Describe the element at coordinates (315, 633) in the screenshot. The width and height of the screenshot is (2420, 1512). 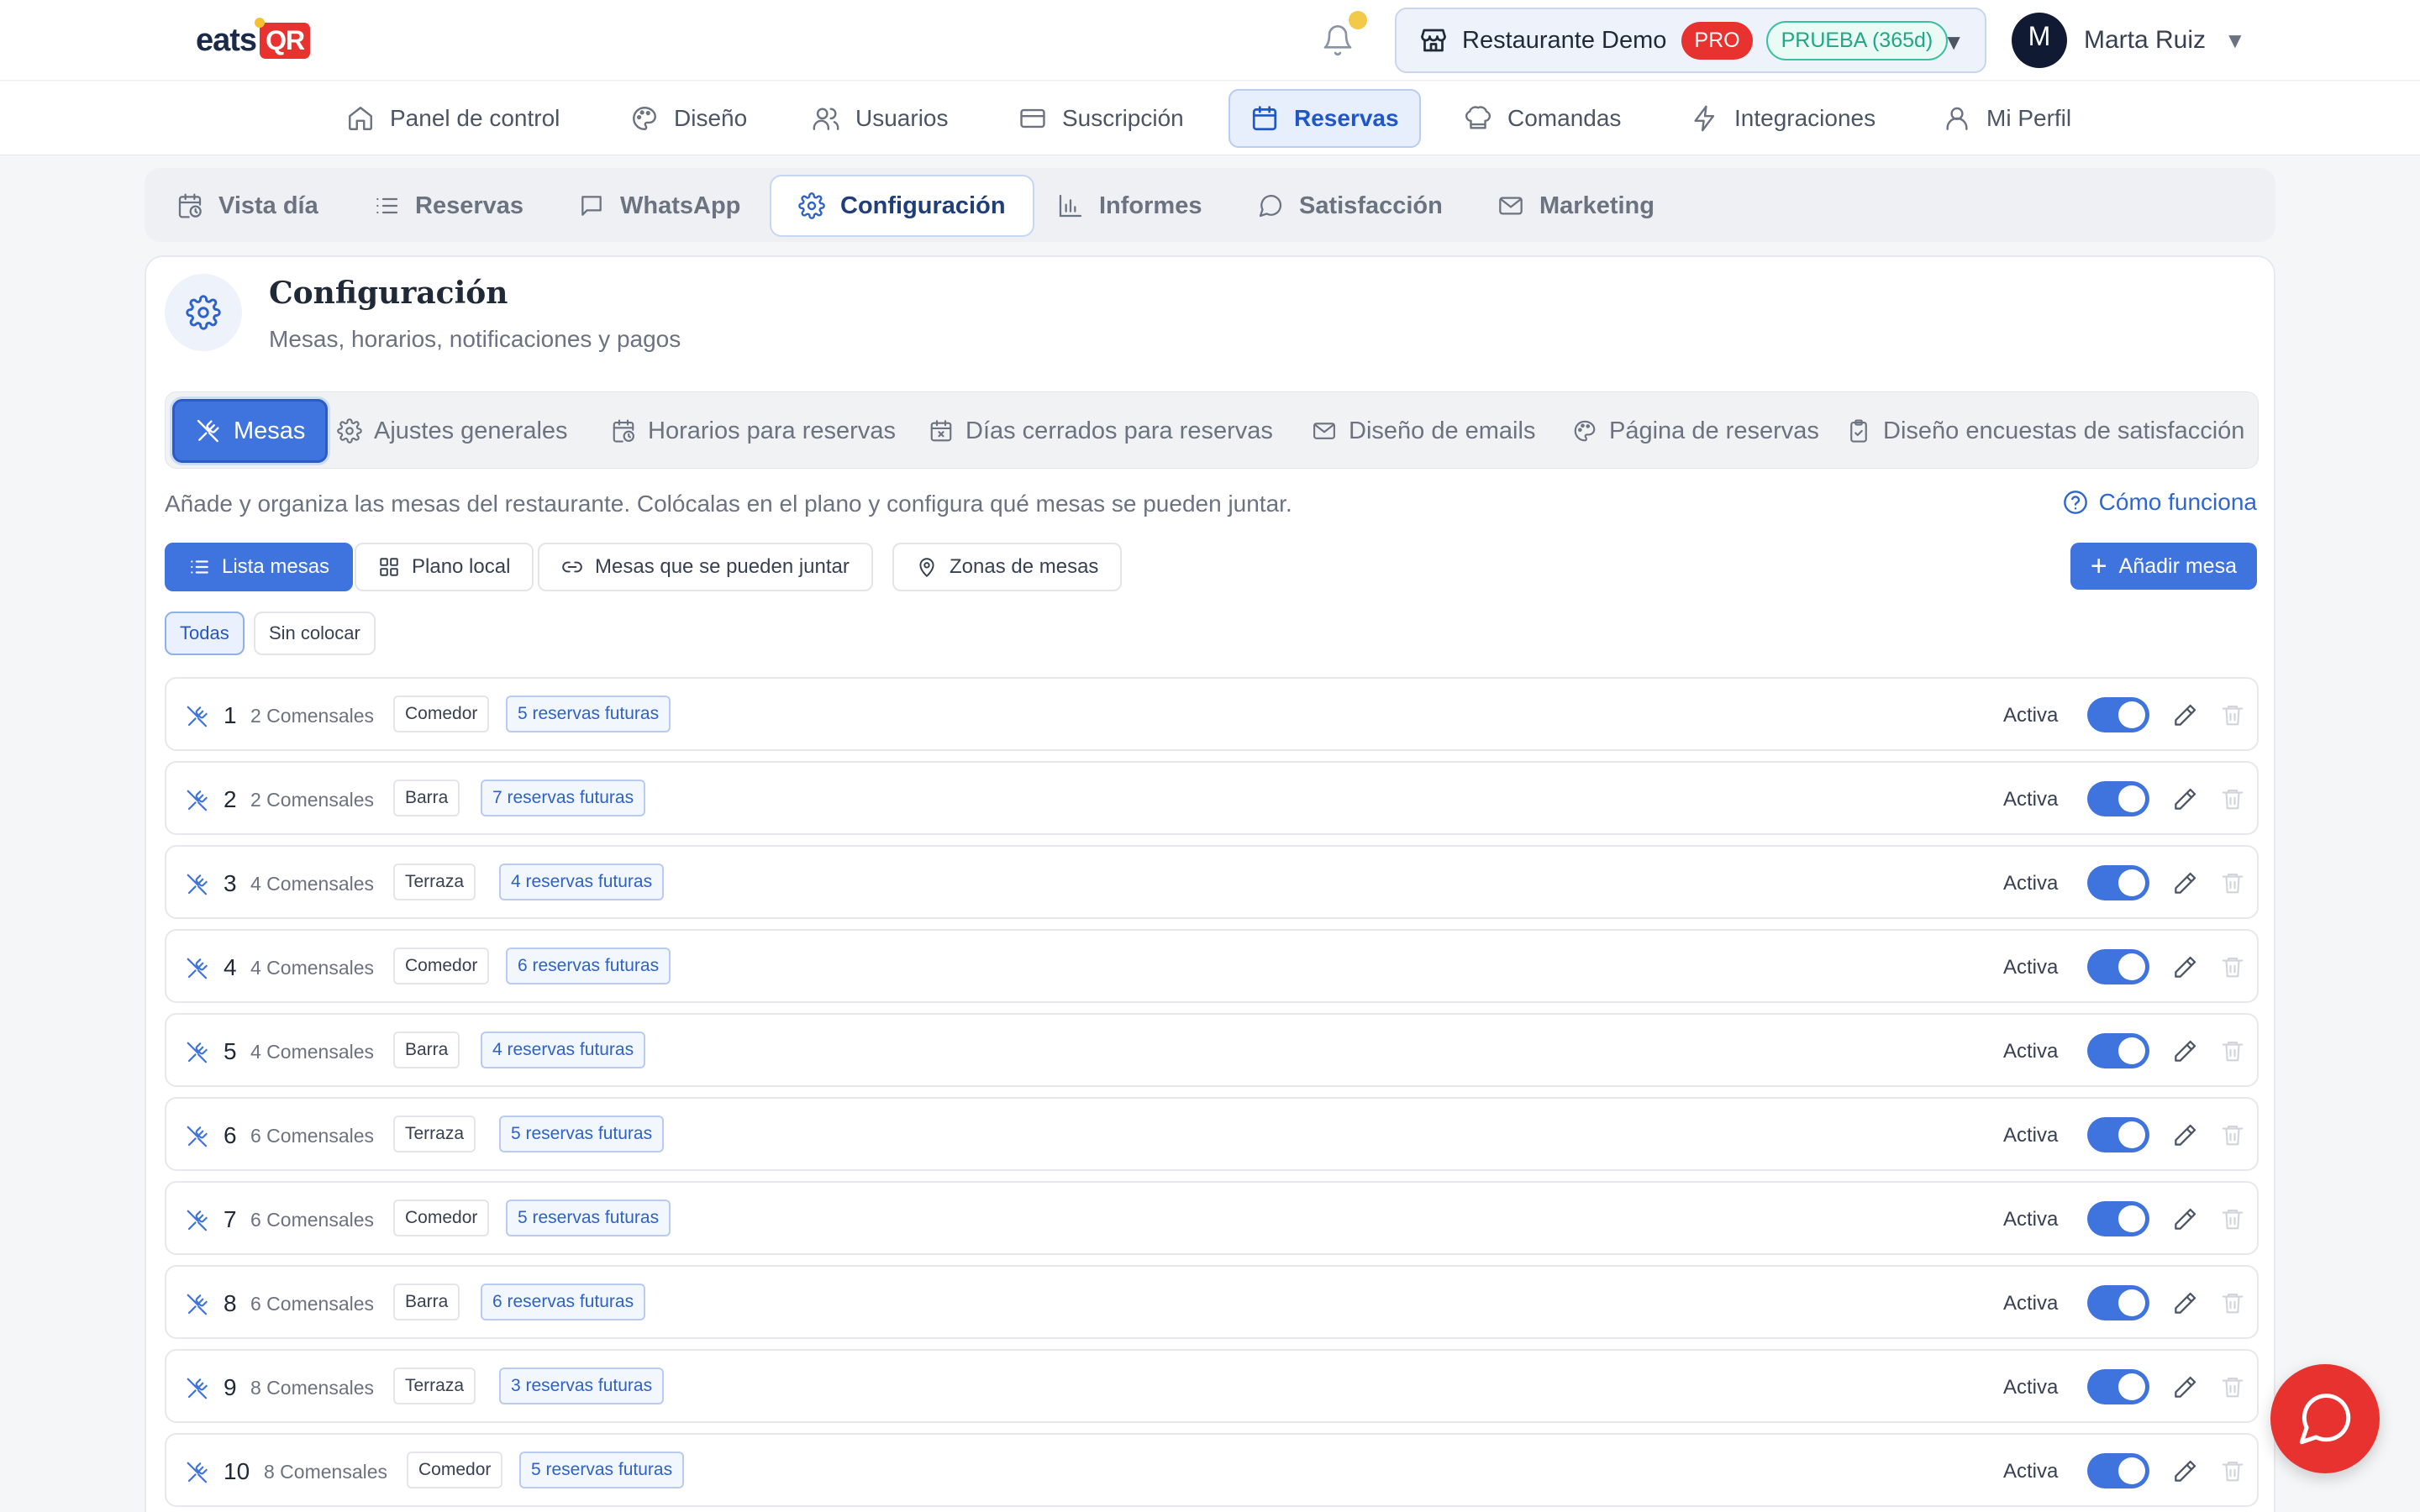
I see `filter-sin-colocar: Sin colocar` at that location.